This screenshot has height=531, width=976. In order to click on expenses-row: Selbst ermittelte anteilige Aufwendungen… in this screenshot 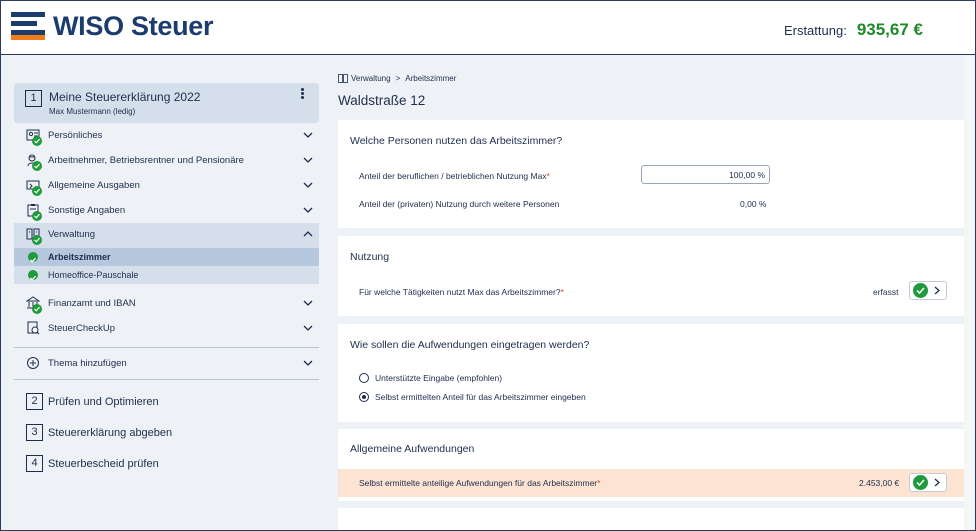, I will do `click(653, 483)`.